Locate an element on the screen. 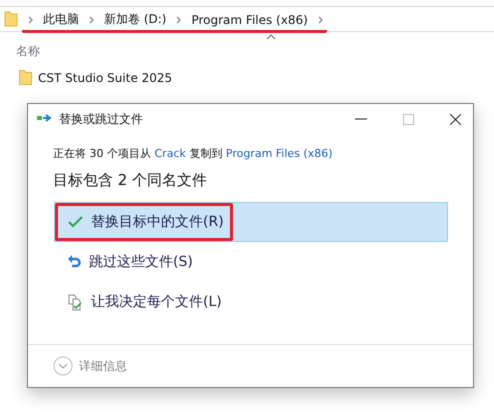  copy-message: 正在将 30 个项目从 Crack 复制到 Program Files (x86) is located at coordinates (193, 153).